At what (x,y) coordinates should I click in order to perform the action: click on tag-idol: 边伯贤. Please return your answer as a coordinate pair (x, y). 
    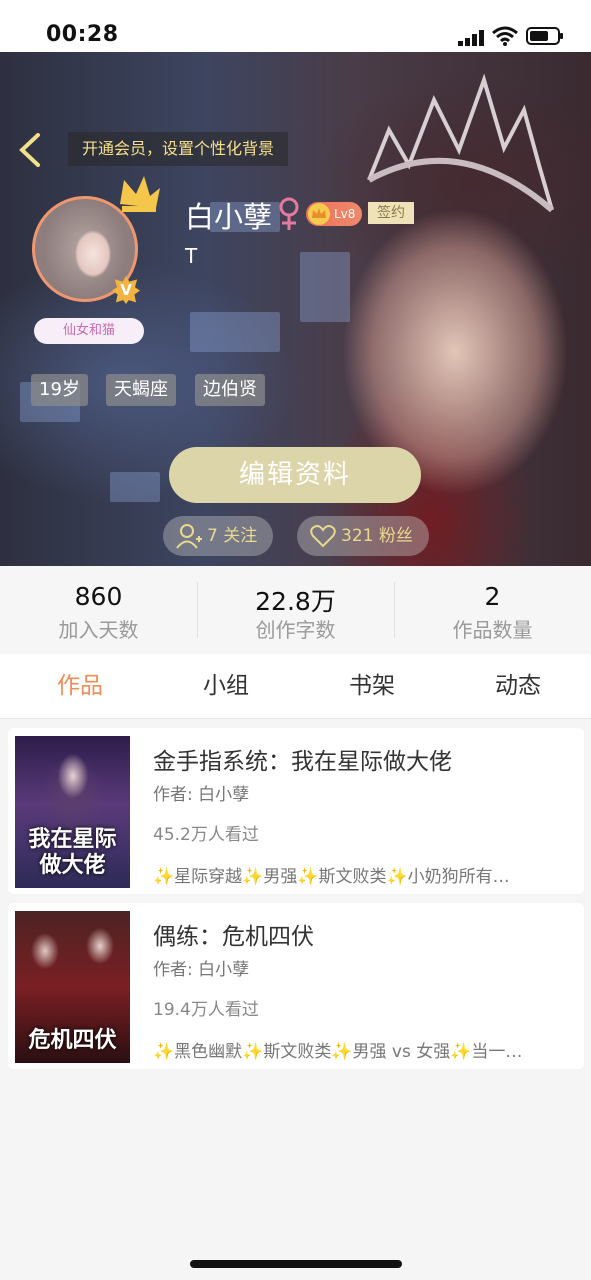
    Looking at the image, I should click on (230, 390).